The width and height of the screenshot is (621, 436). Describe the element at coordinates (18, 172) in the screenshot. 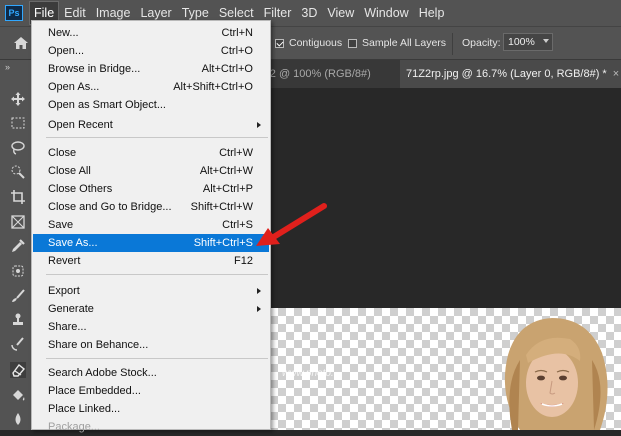

I see `quick-selection-tool-icon` at that location.